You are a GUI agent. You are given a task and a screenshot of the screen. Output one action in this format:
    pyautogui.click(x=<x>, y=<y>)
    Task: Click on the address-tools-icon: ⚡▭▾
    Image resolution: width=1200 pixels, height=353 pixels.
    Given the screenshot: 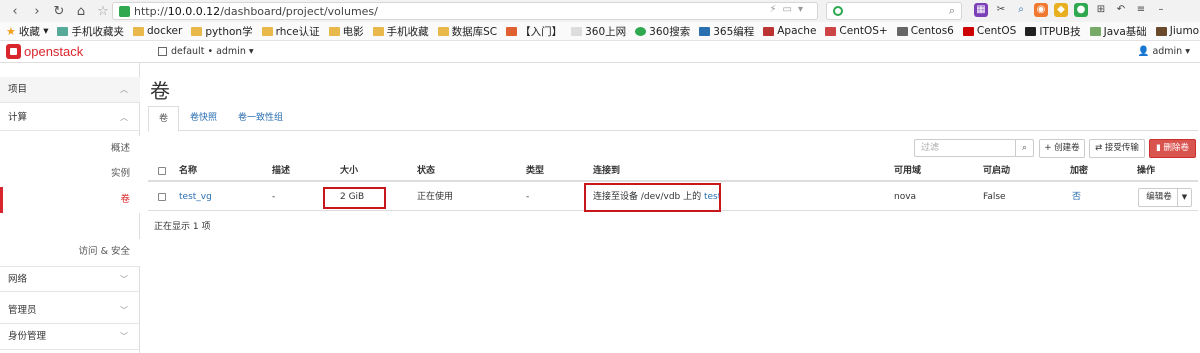 What is the action you would take?
    pyautogui.click(x=790, y=9)
    